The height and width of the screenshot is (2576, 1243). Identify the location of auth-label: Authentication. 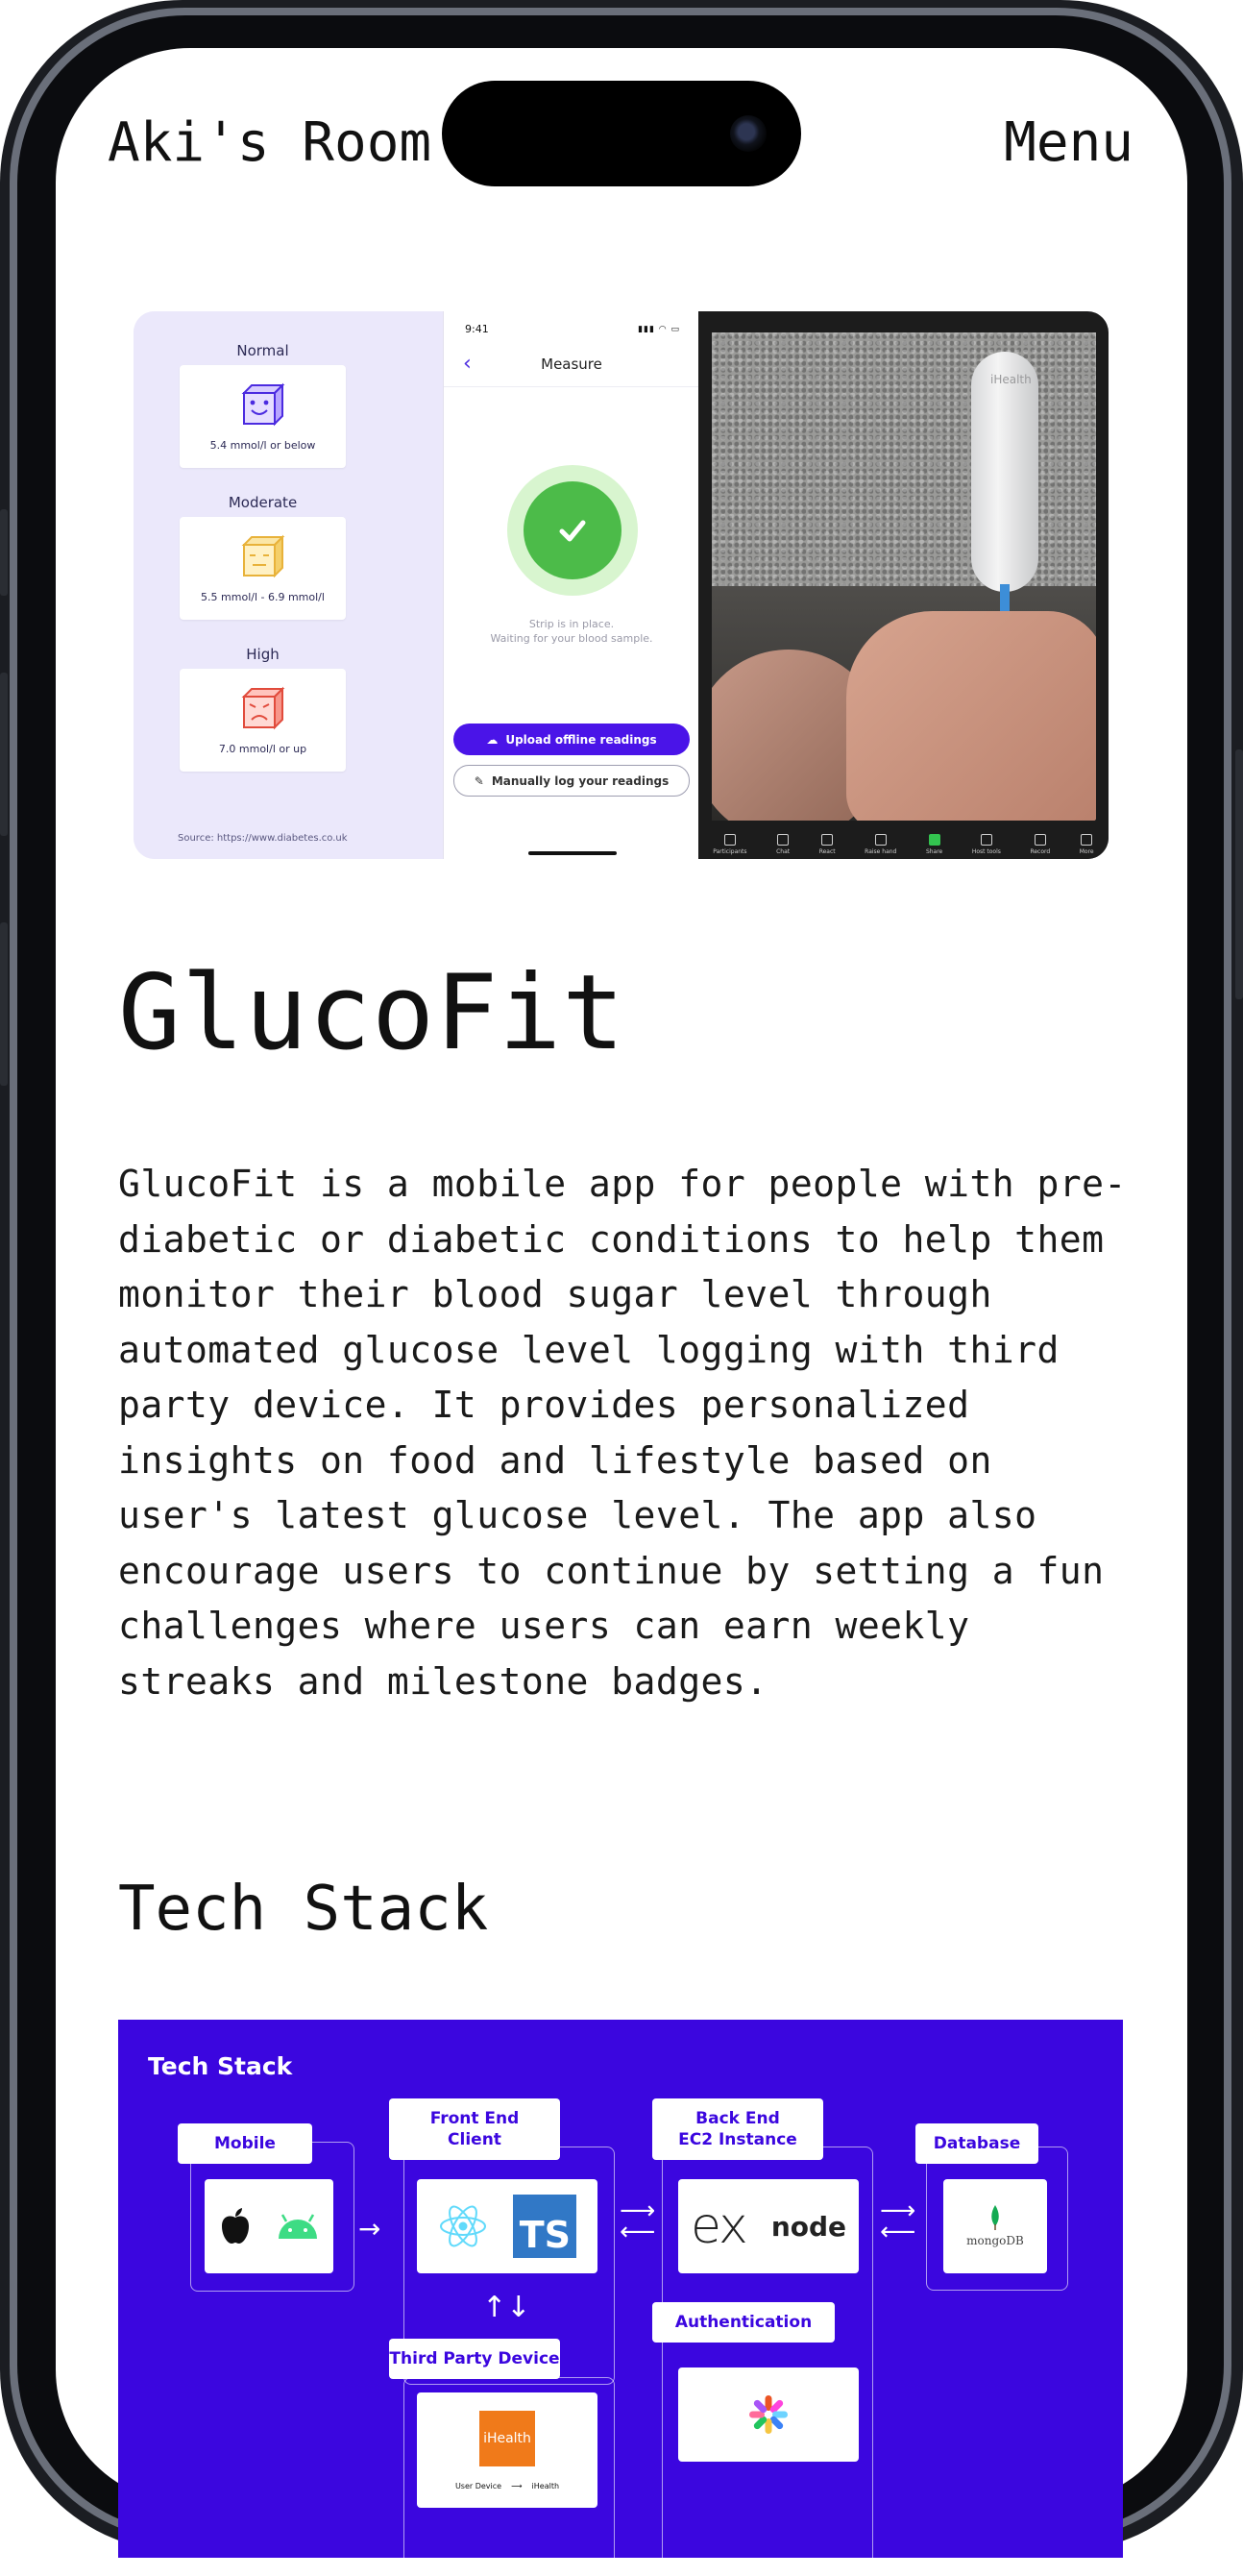
(744, 2322).